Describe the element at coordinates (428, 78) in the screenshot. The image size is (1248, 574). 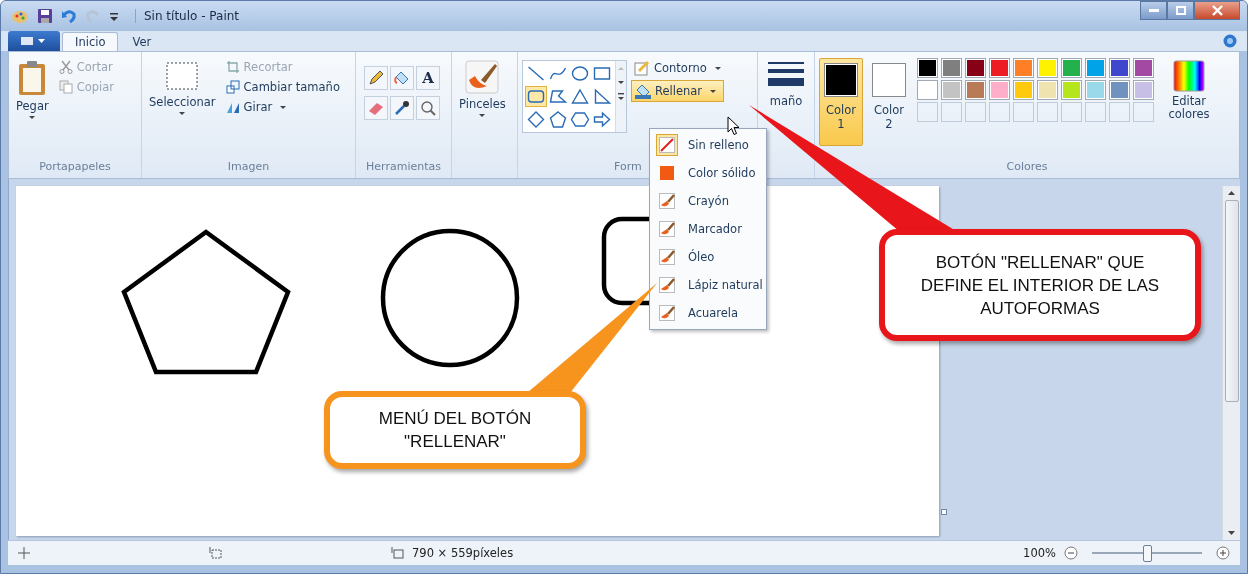
I see `tool-button: A` at that location.